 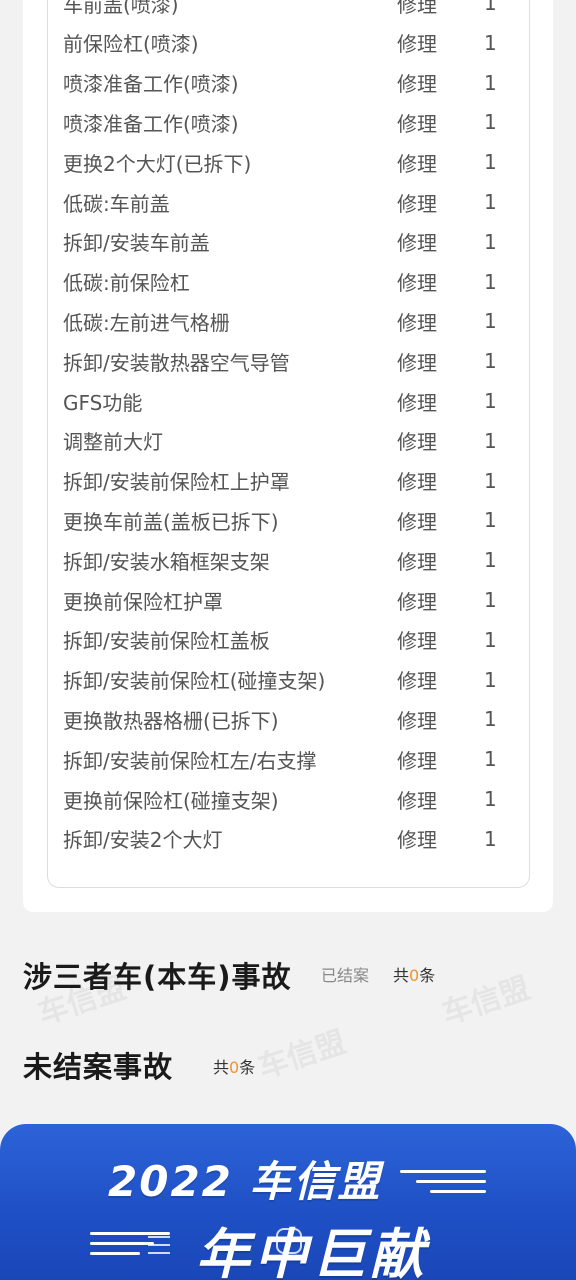 I want to click on repair-item-name: 调整前大灯, so click(x=113, y=442).